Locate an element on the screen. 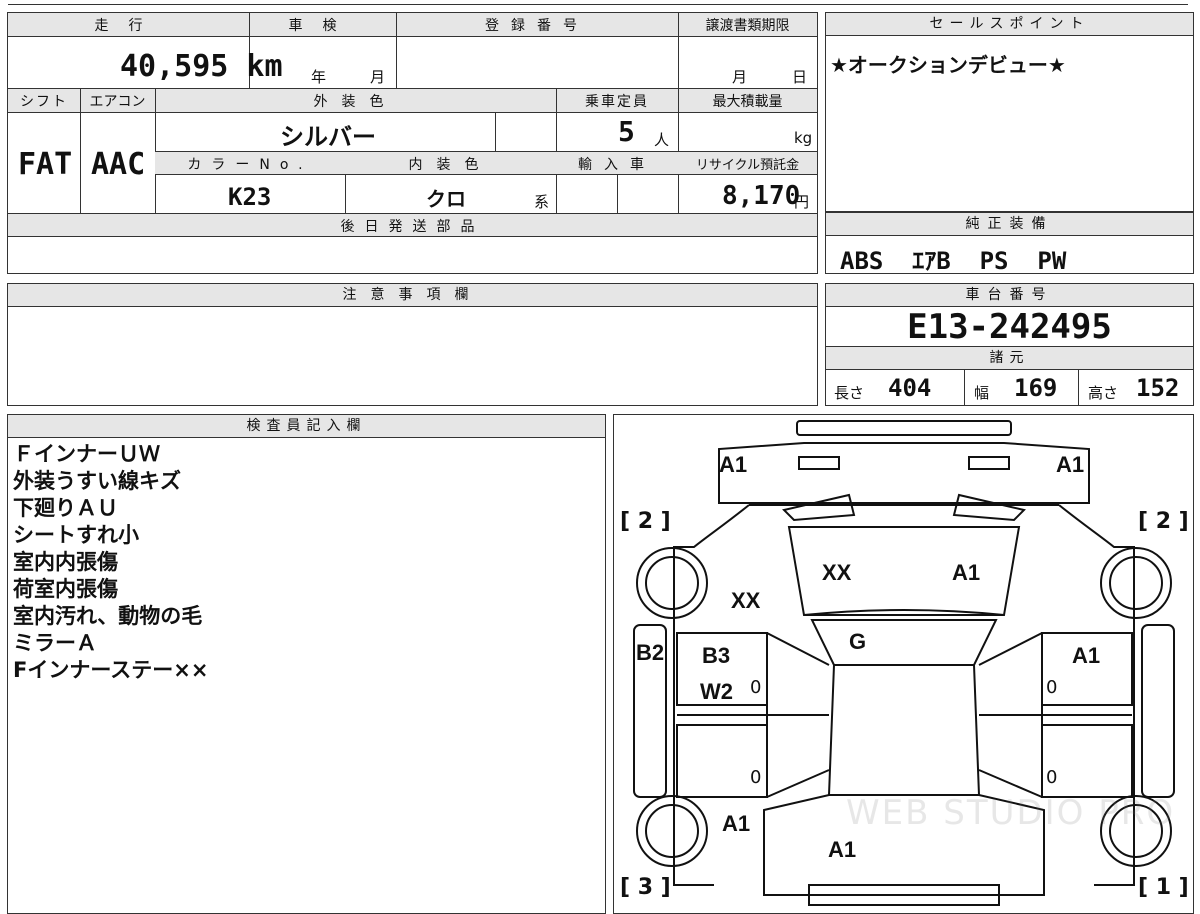  tire-label-rear-left: [ 2 ] is located at coordinates (645, 521).